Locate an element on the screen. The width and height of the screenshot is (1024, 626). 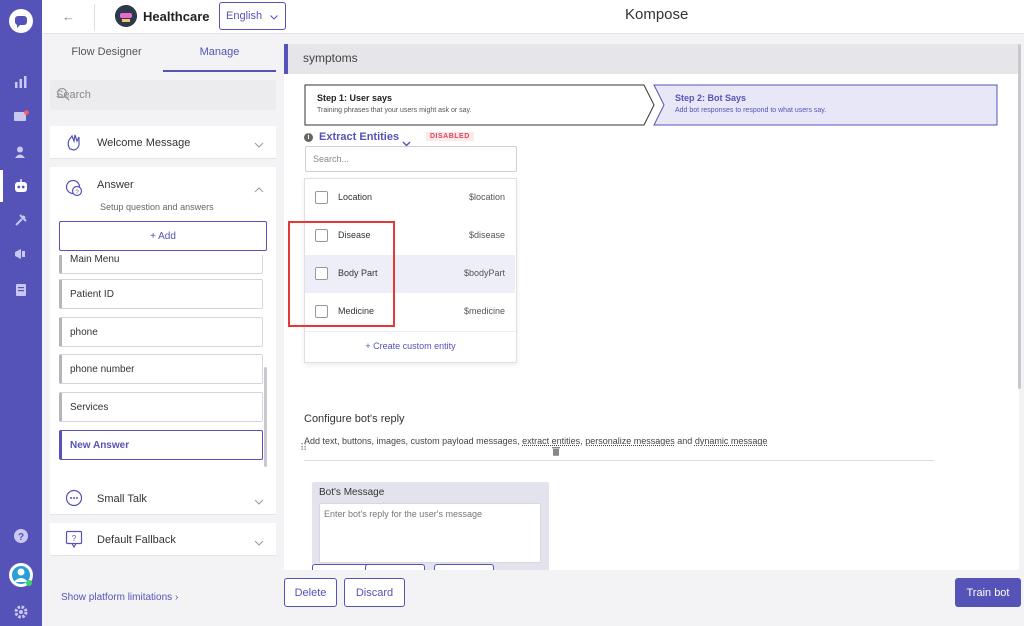
settings-icon is located at coordinates (21, 612).